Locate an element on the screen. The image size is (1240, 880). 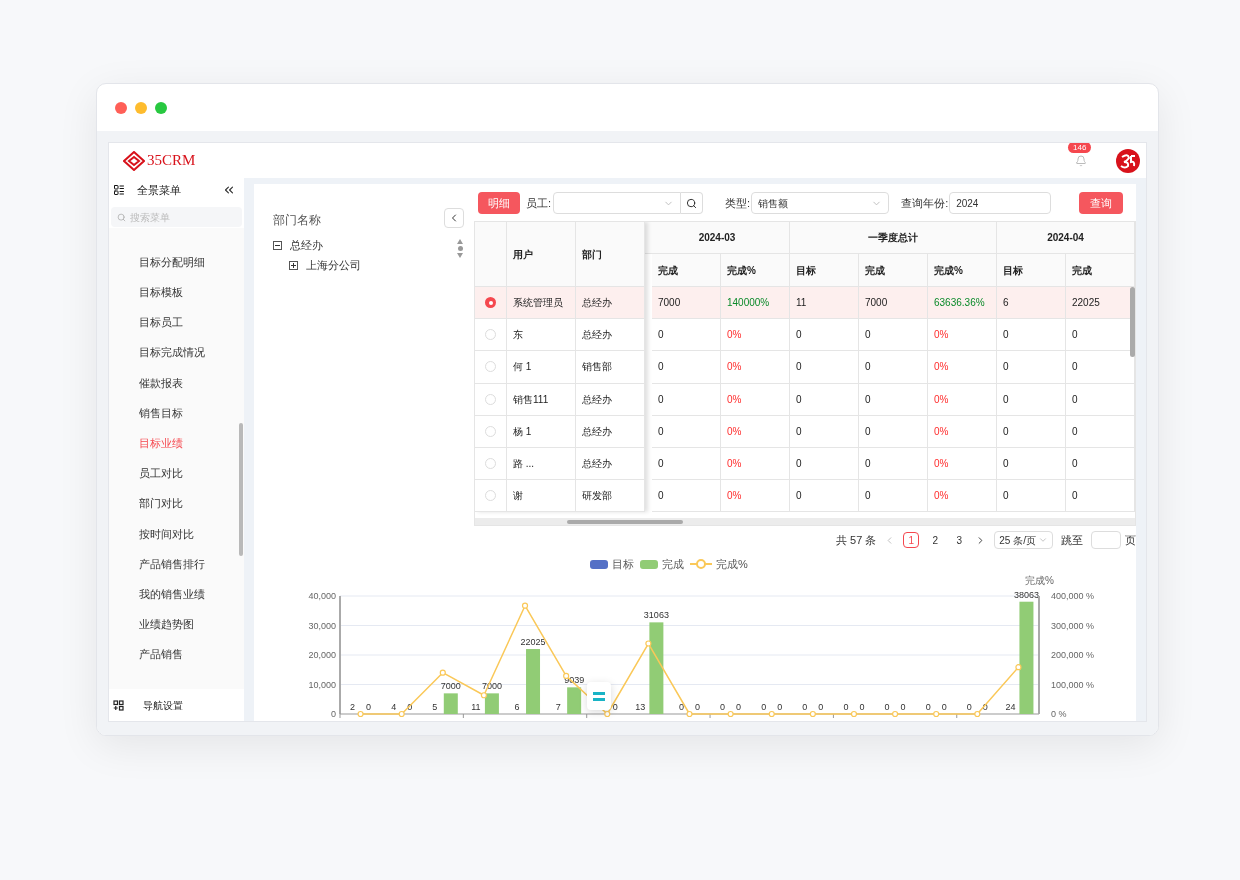
axis-label: 10,000 is located at coordinates (322, 684).